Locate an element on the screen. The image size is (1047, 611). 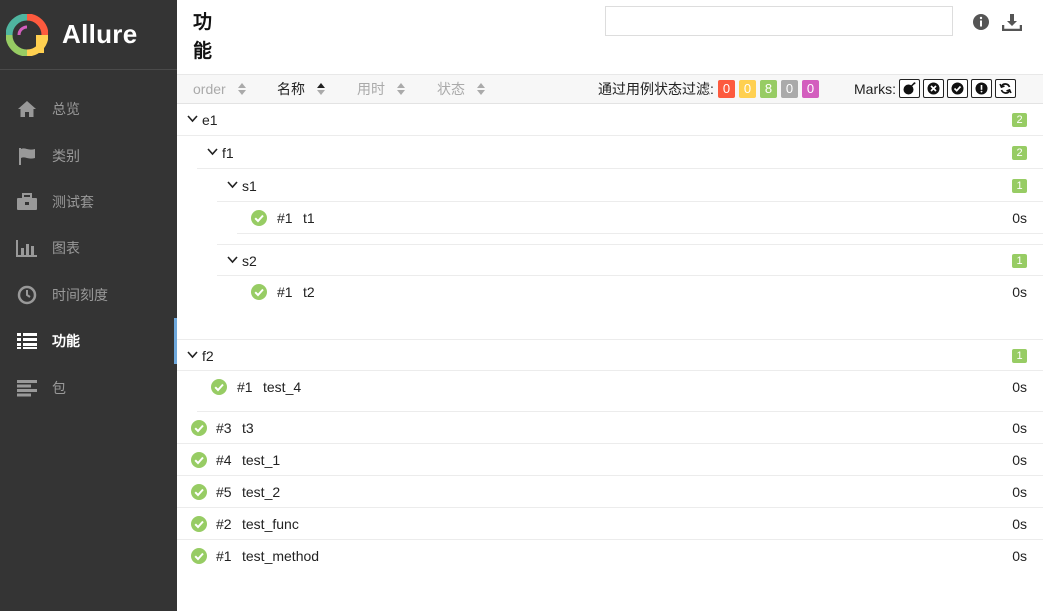
test-case-row: #1 t2 0s is located at coordinates (640, 292).